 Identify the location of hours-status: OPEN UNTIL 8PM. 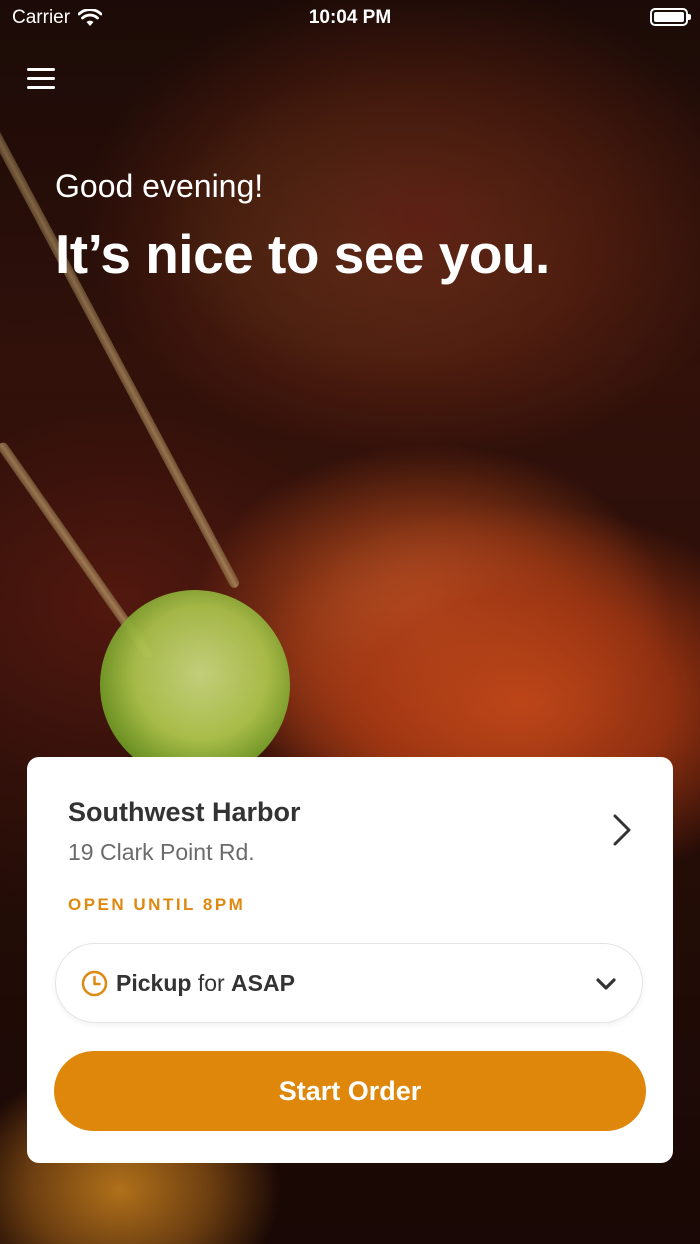
(157, 904).